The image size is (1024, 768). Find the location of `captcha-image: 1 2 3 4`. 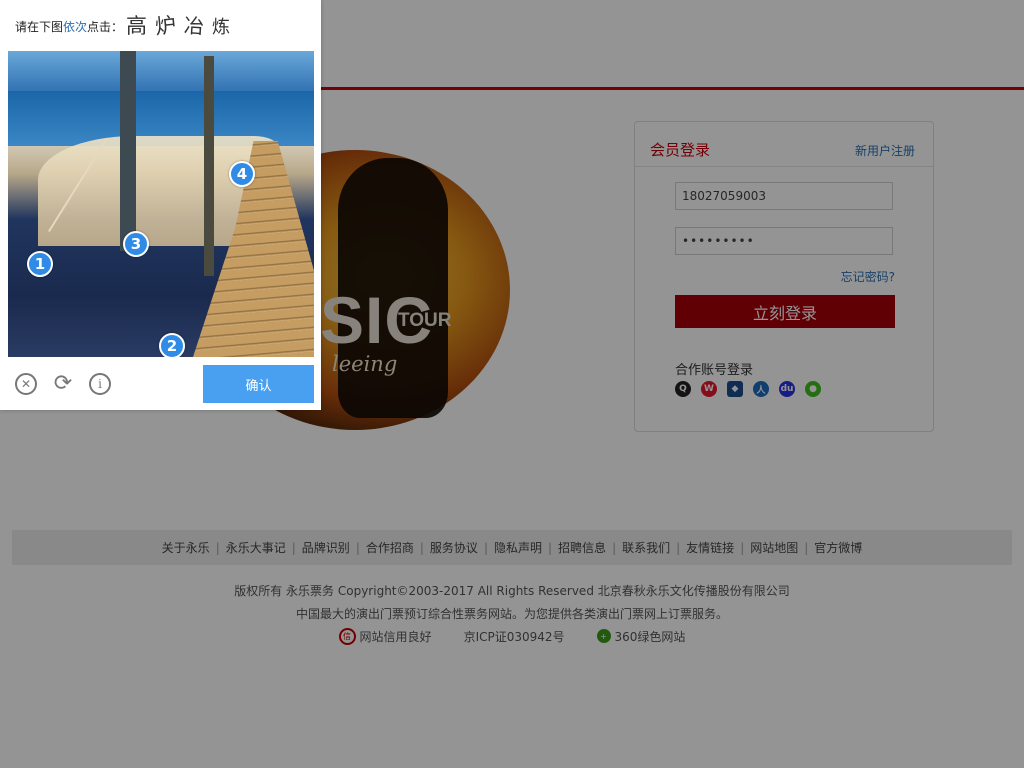

captcha-image: 1 2 3 4 is located at coordinates (161, 204).